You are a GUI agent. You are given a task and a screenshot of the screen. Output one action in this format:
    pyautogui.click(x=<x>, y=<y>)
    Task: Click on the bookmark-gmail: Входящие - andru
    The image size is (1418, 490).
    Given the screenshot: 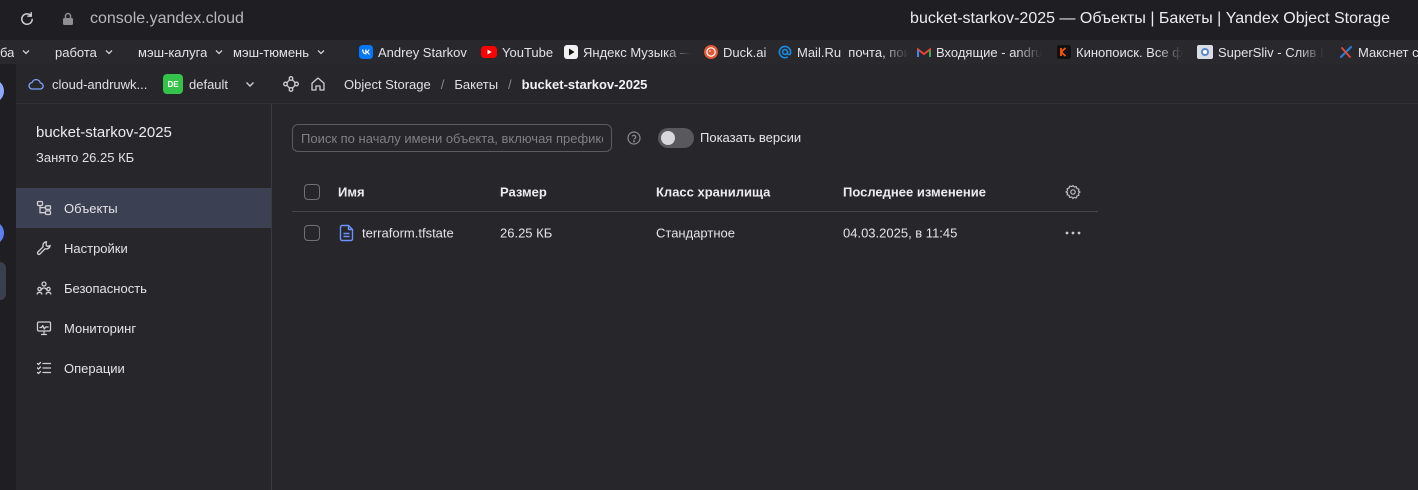 What is the action you would take?
    pyautogui.click(x=979, y=52)
    